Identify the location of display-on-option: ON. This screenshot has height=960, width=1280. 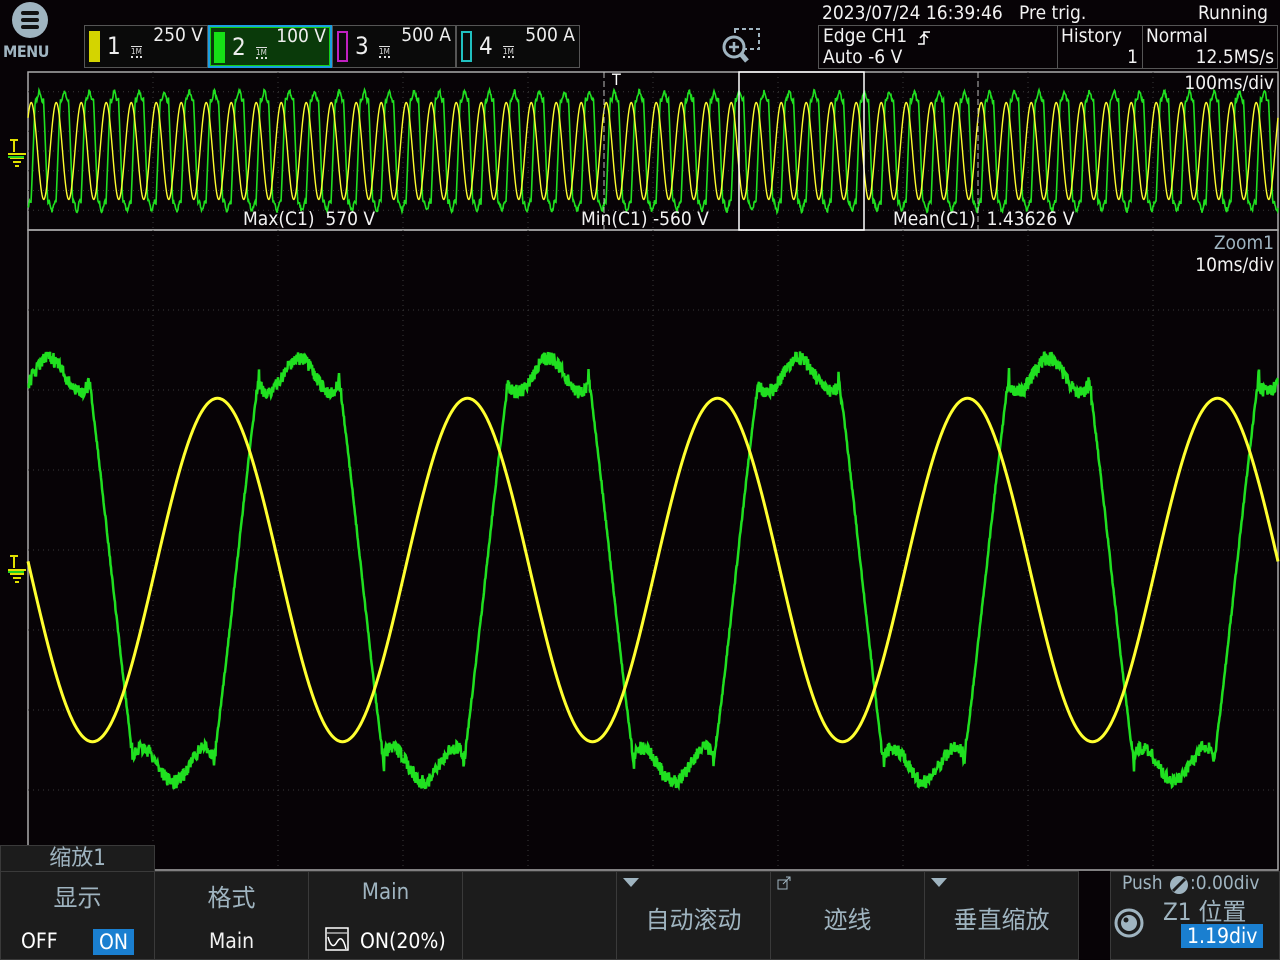
(113, 942).